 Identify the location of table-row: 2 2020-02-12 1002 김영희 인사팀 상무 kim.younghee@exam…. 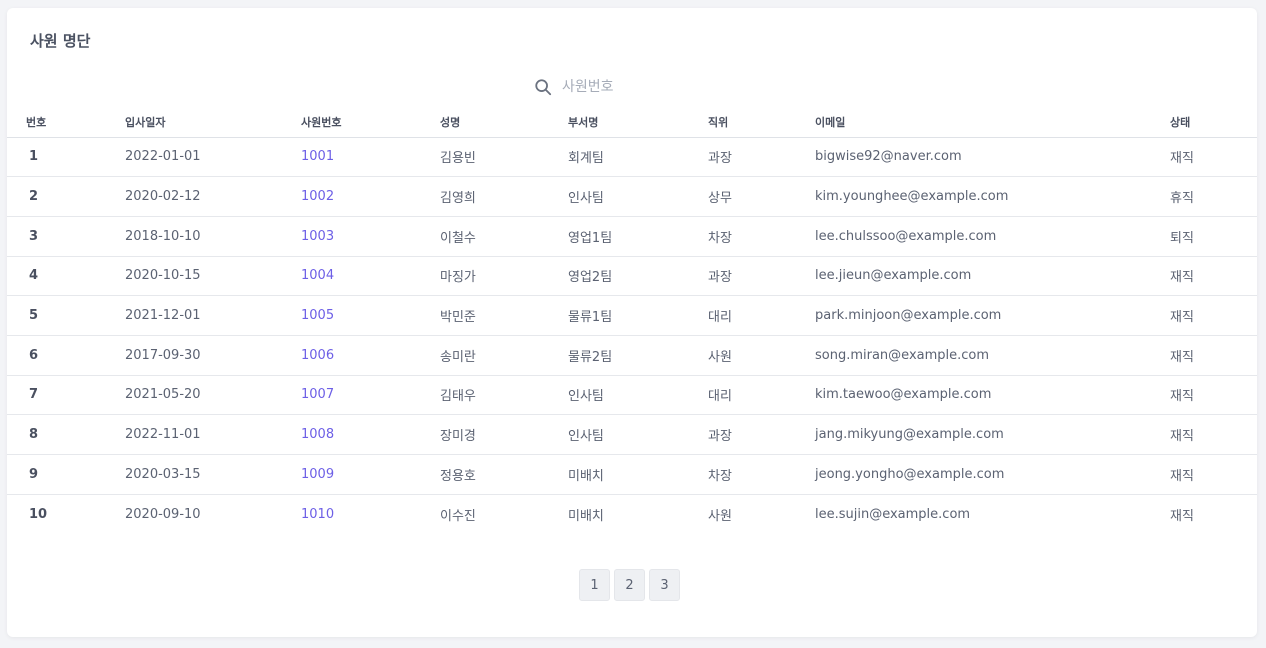
(632, 196).